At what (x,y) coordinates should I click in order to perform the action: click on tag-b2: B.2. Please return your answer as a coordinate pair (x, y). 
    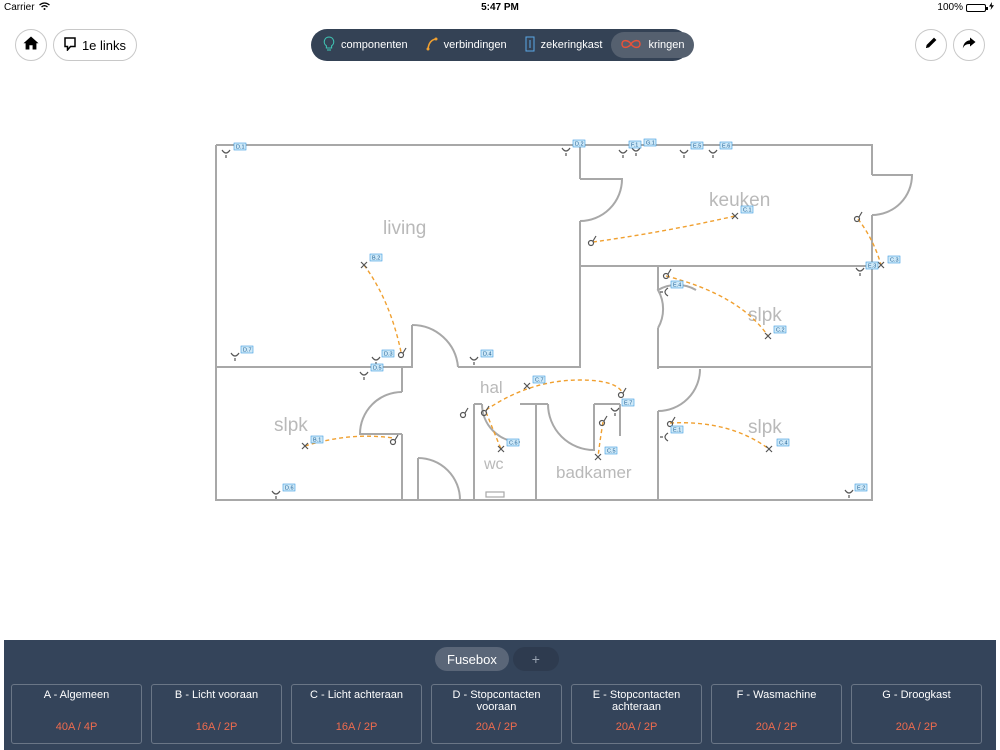
    Looking at the image, I should click on (376, 257).